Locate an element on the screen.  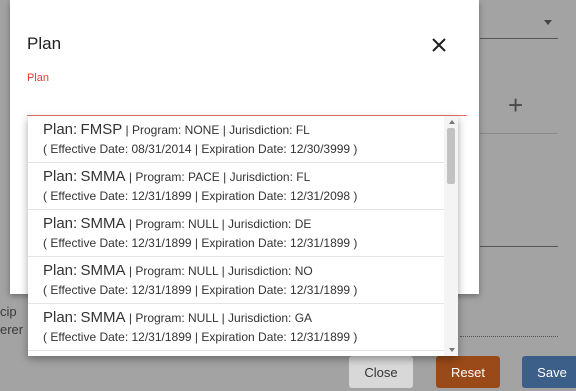
background-select-underline is located at coordinates (519, 38).